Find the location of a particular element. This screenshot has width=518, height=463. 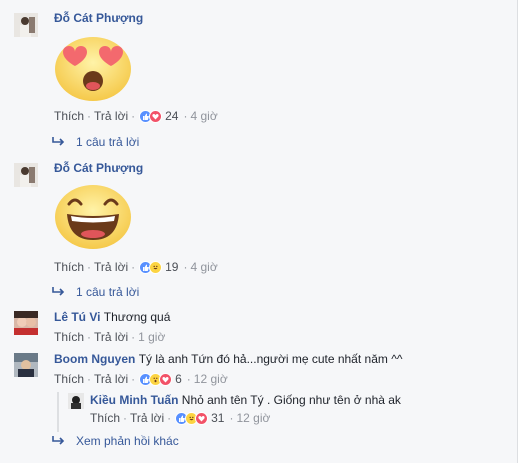

author-name: Boom Nguyen is located at coordinates (94, 359).